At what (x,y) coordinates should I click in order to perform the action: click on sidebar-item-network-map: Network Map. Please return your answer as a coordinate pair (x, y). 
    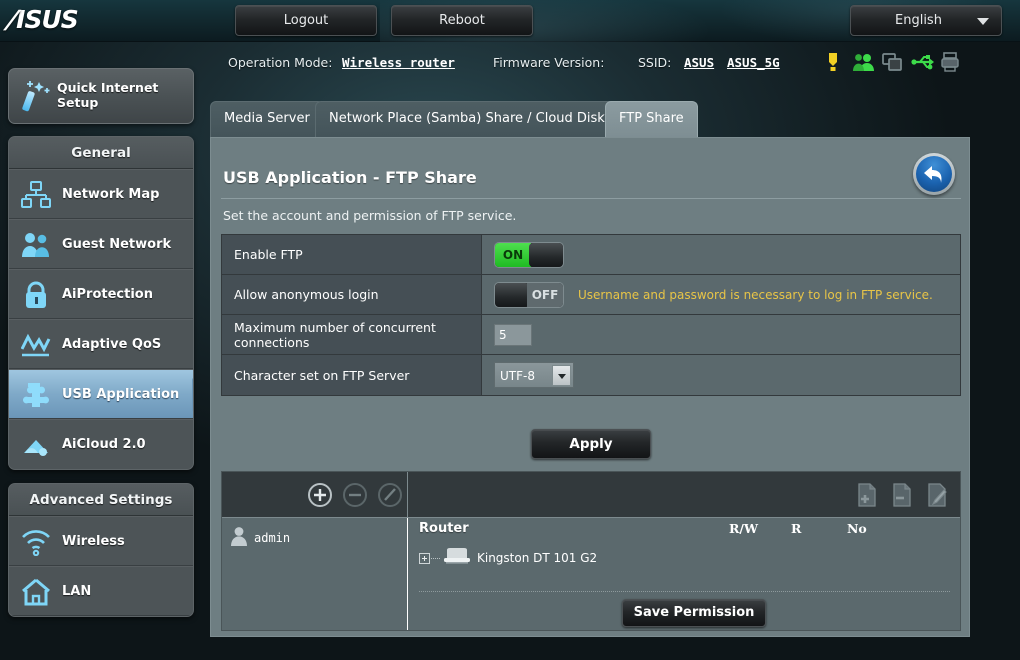
    Looking at the image, I should click on (101, 194).